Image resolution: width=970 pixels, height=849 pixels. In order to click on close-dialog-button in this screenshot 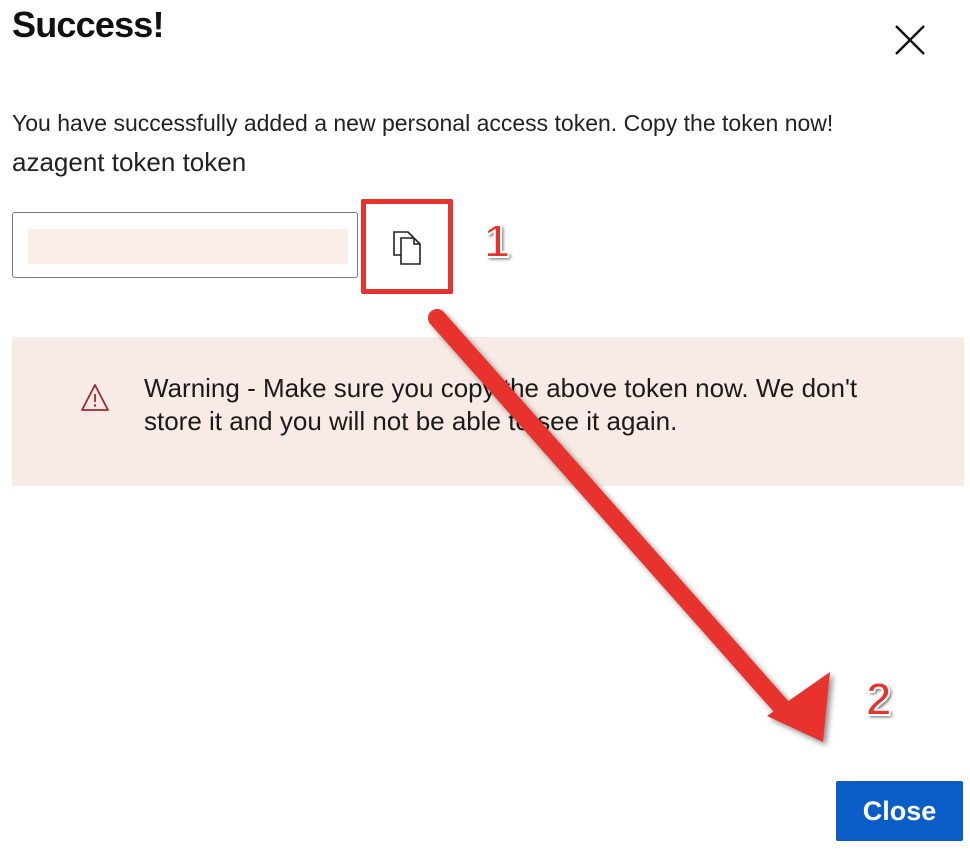, I will do `click(910, 40)`.